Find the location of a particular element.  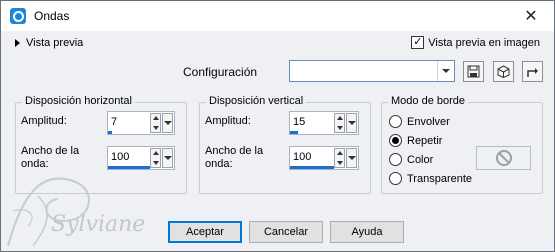

preview-on-image-label: Vista previa en imagen is located at coordinates (484, 42).